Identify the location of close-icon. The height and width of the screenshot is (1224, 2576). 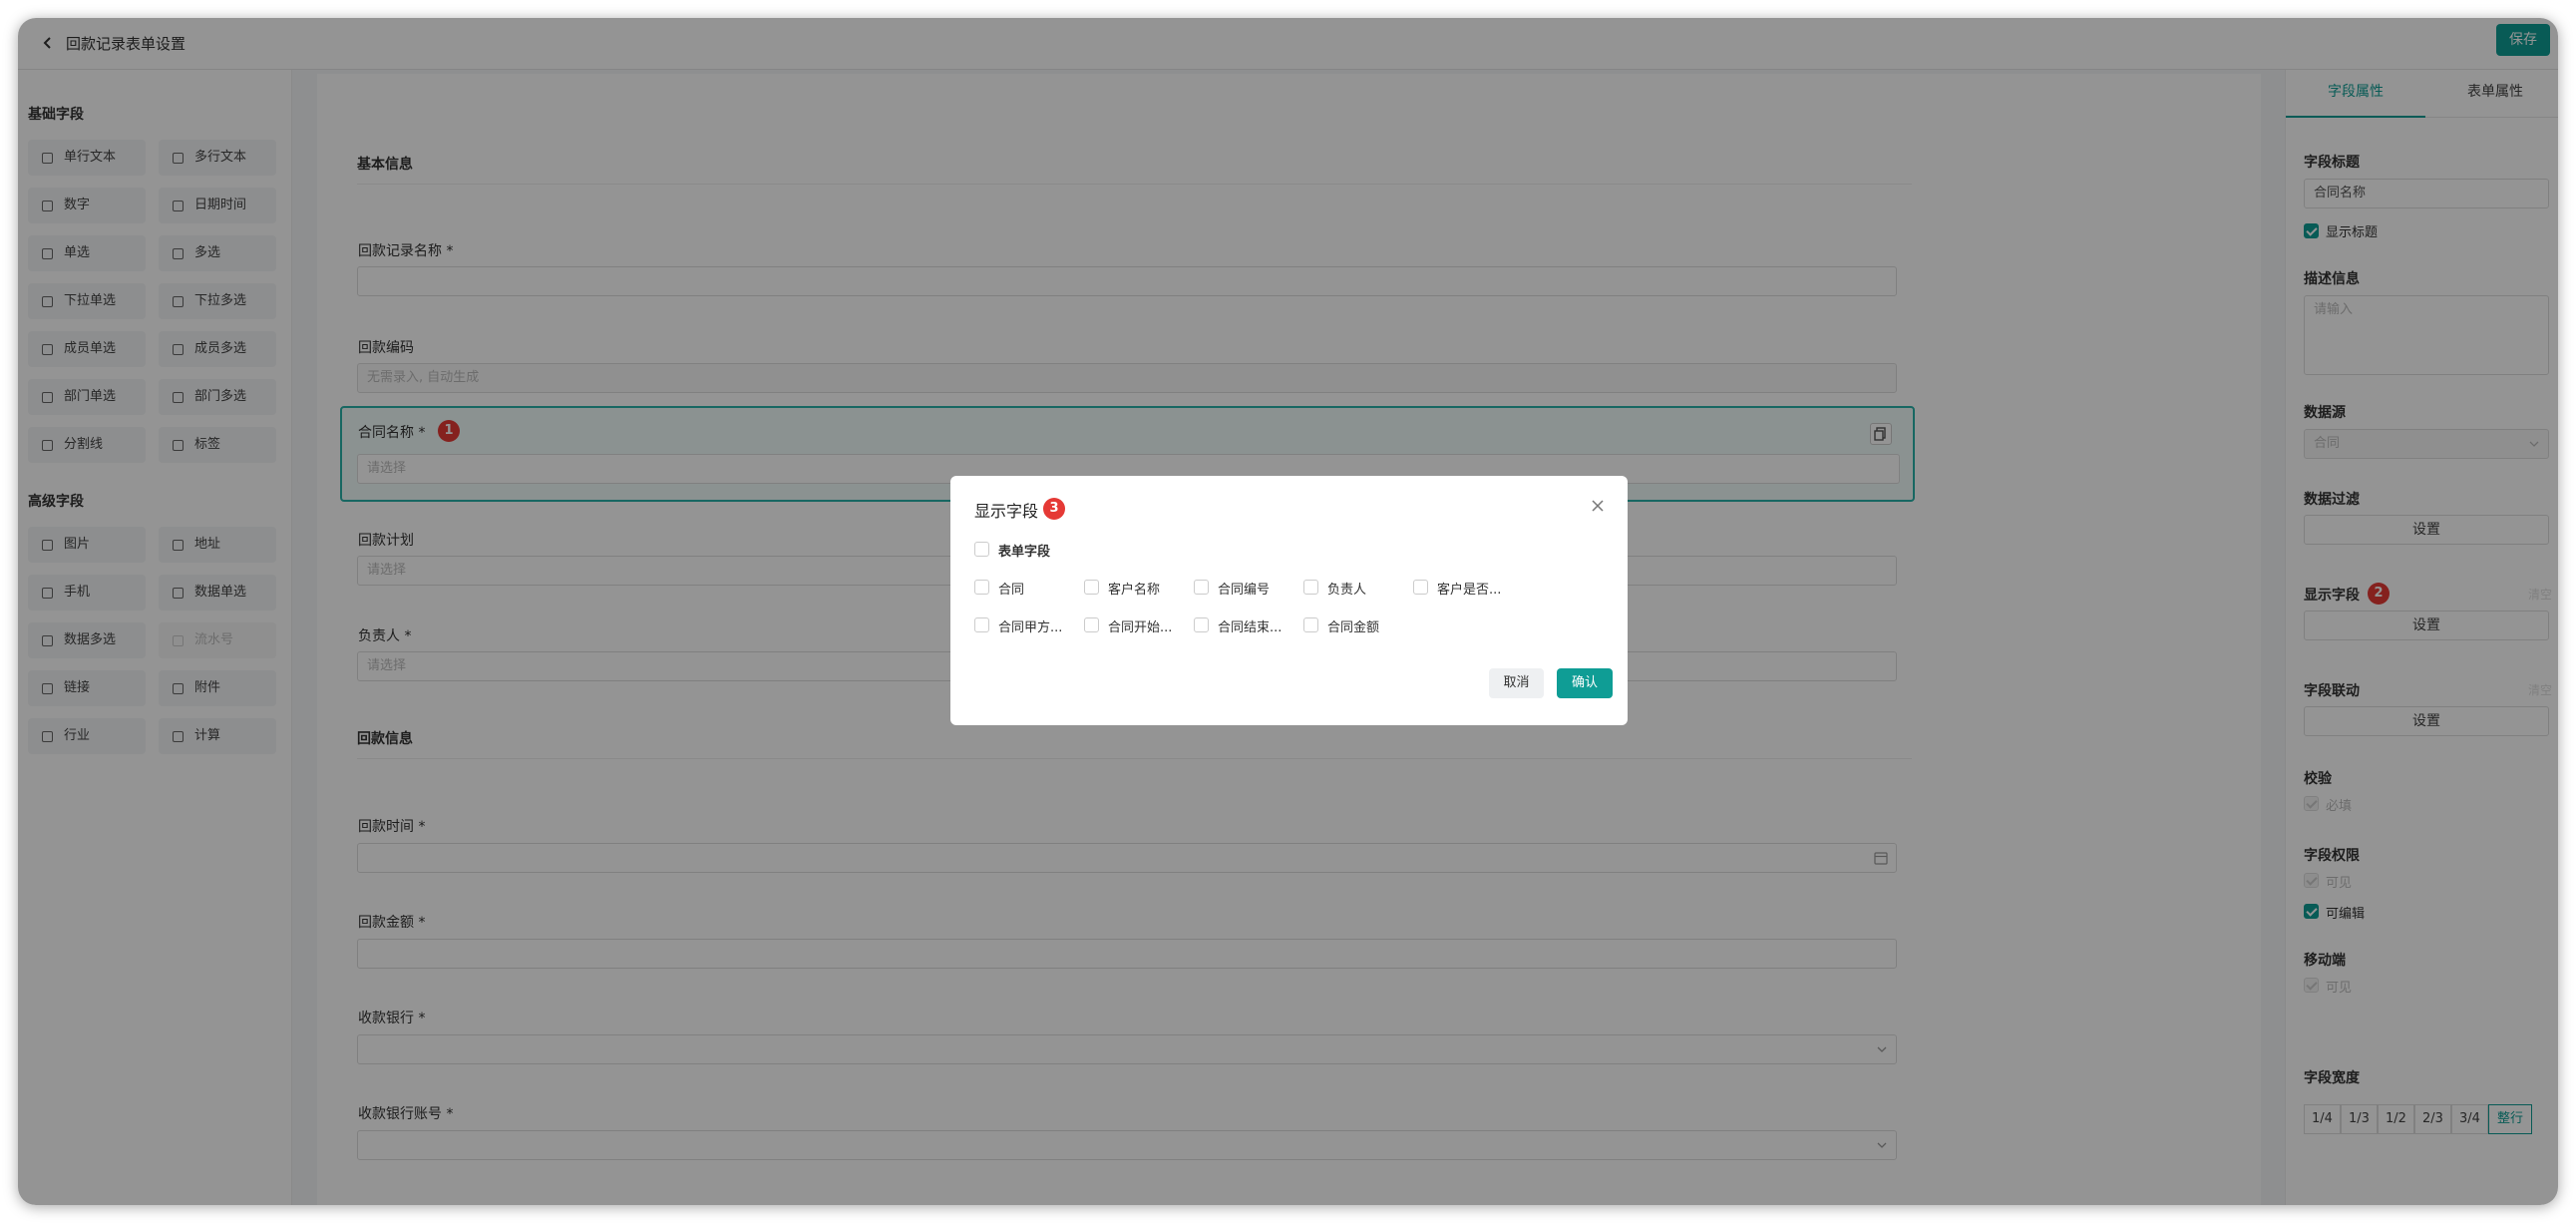
(1598, 506).